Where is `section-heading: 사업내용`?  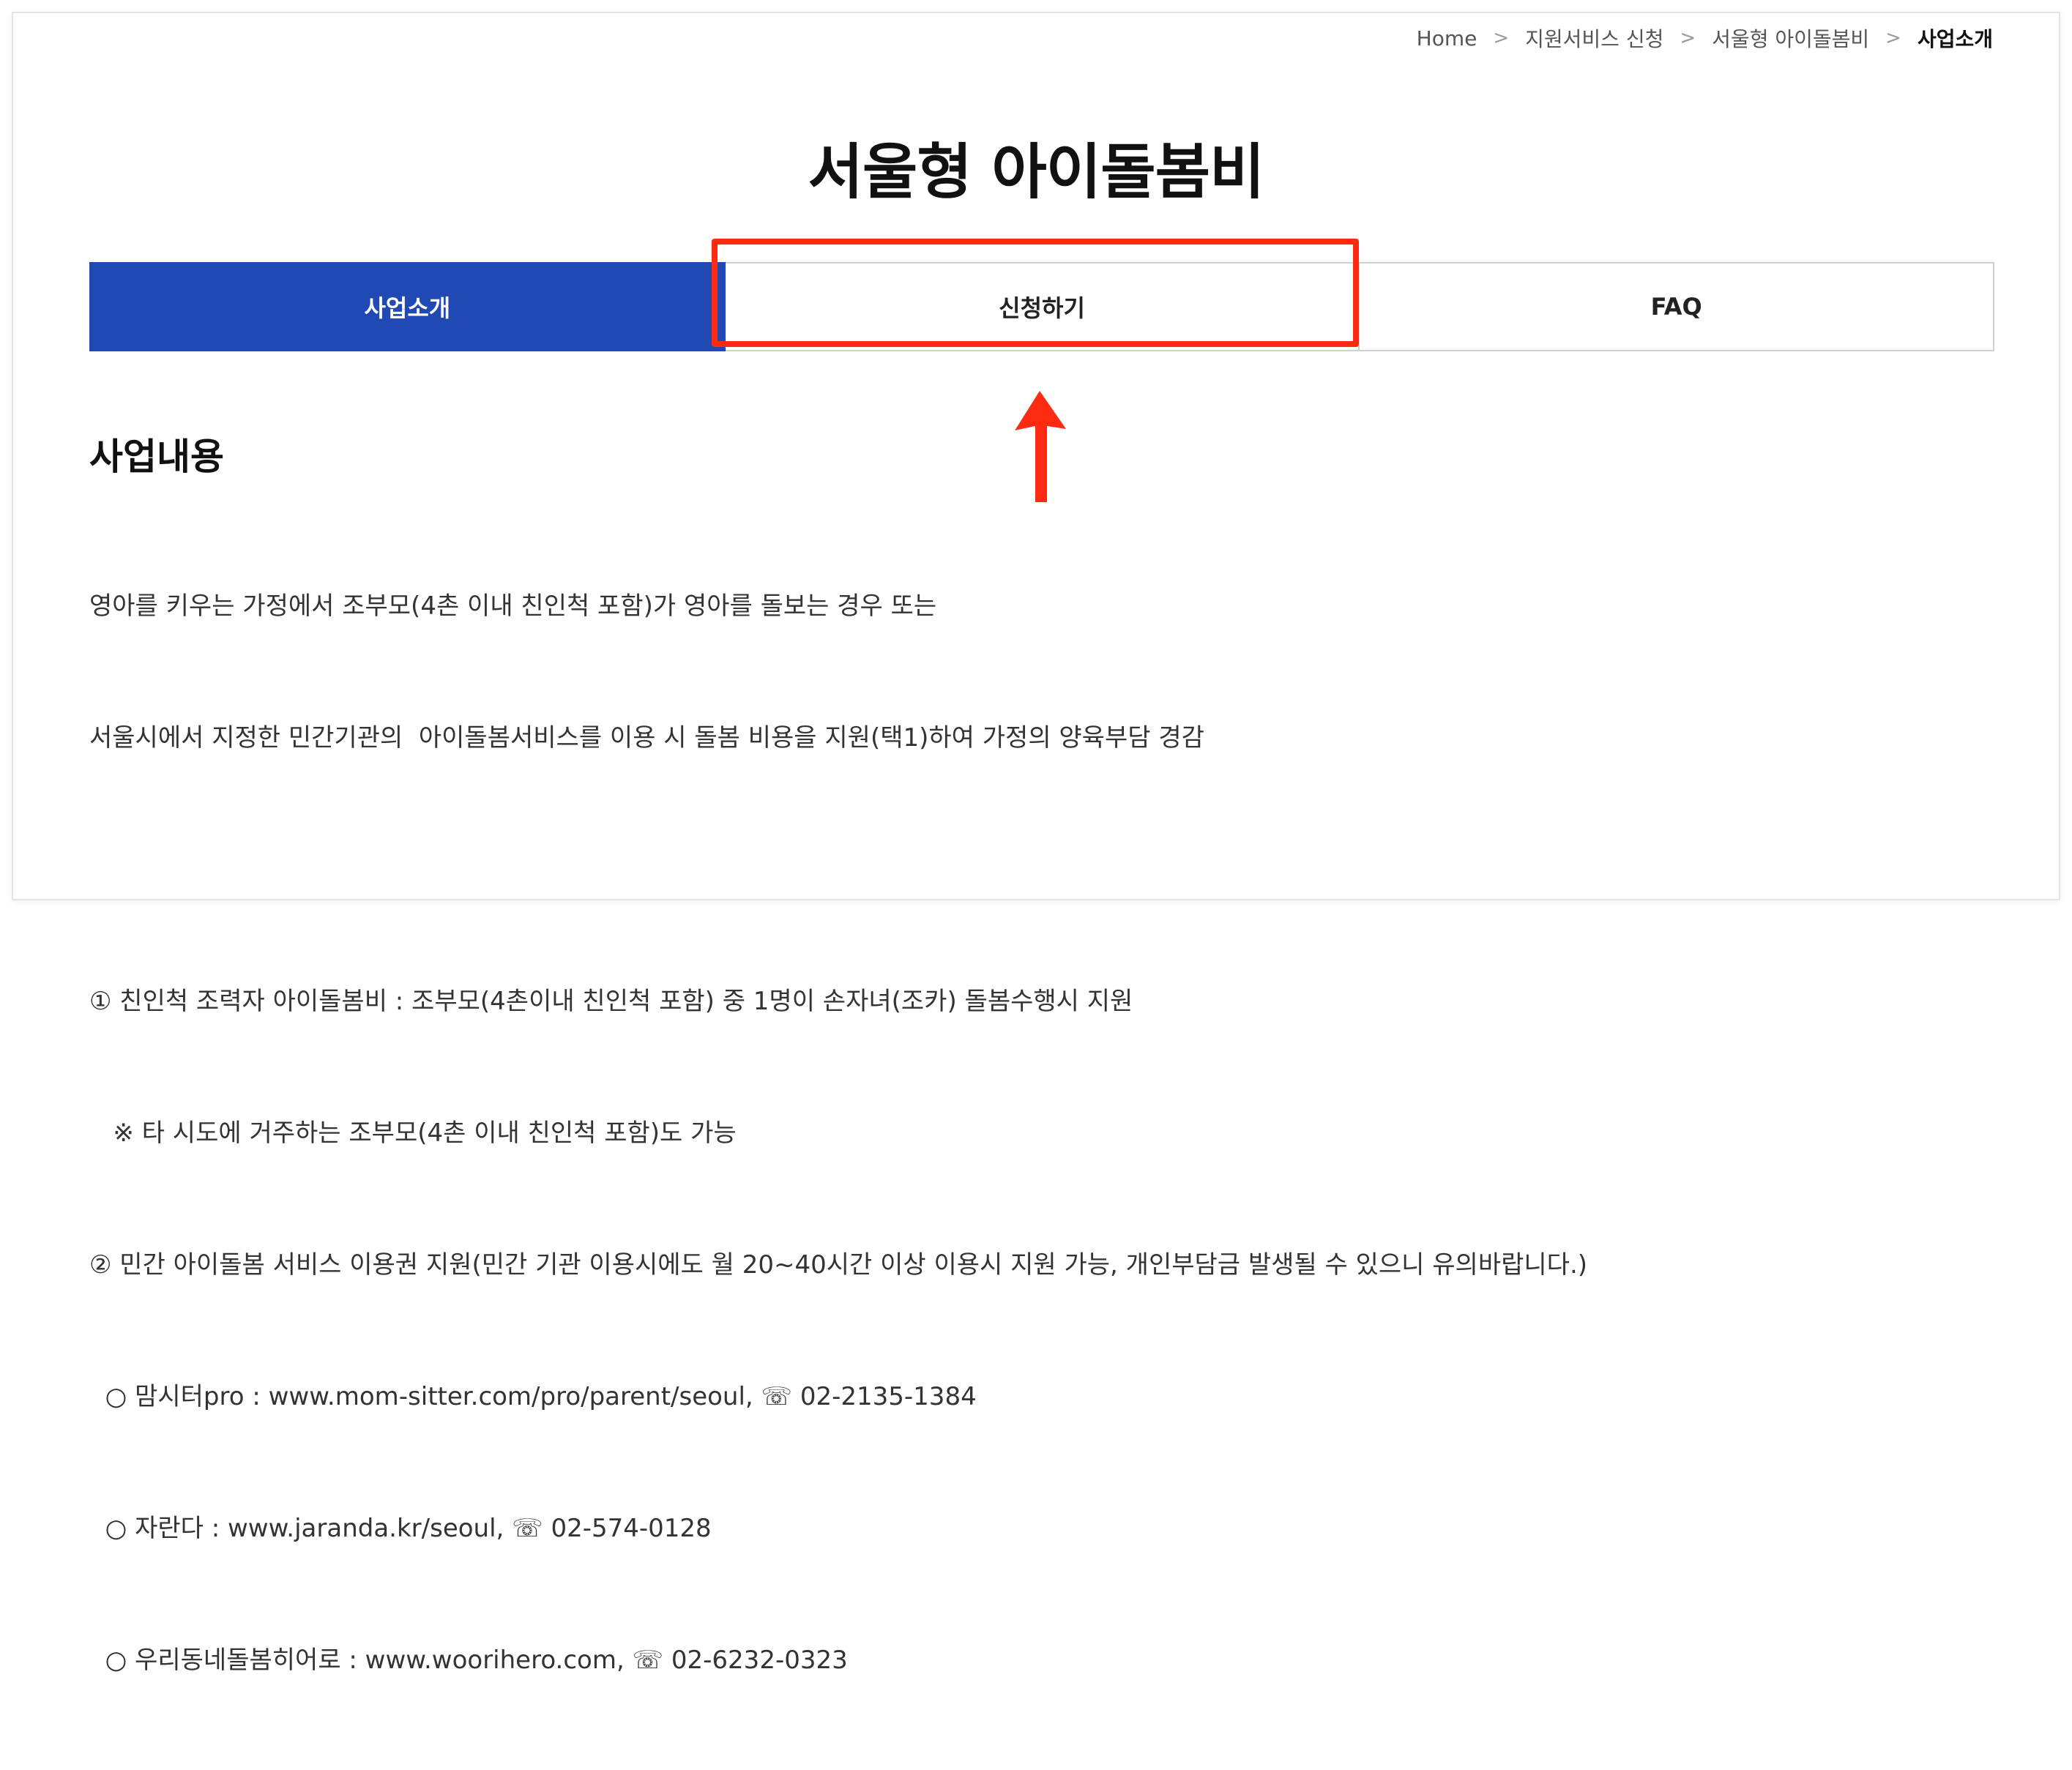
section-heading: 사업내용 is located at coordinates (156, 457).